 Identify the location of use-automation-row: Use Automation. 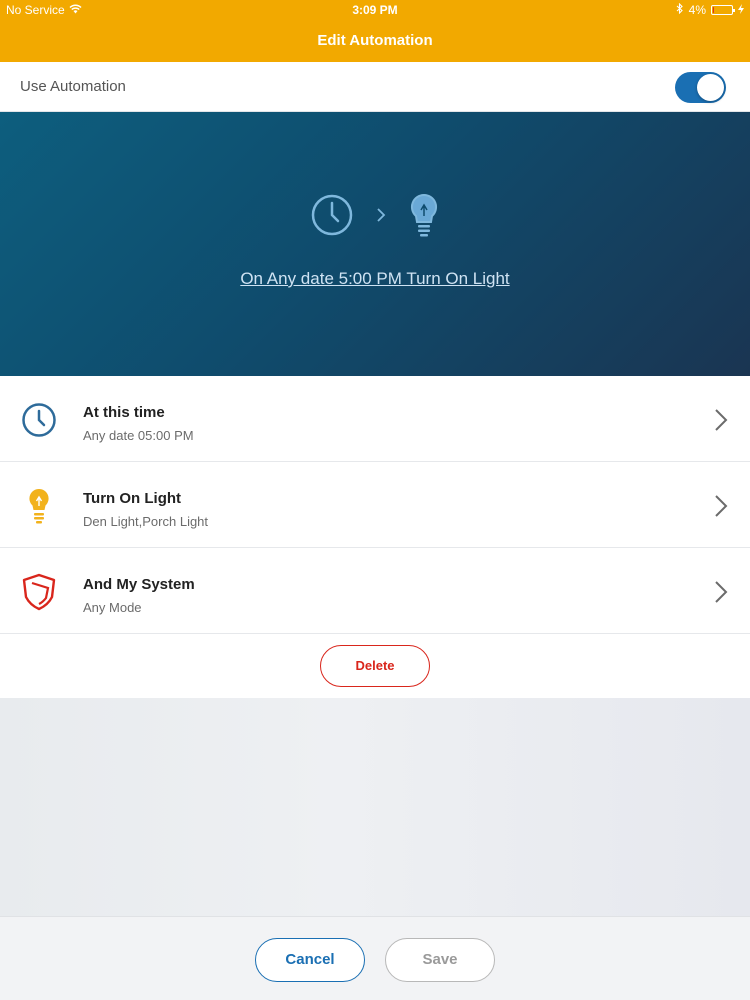
(375, 87).